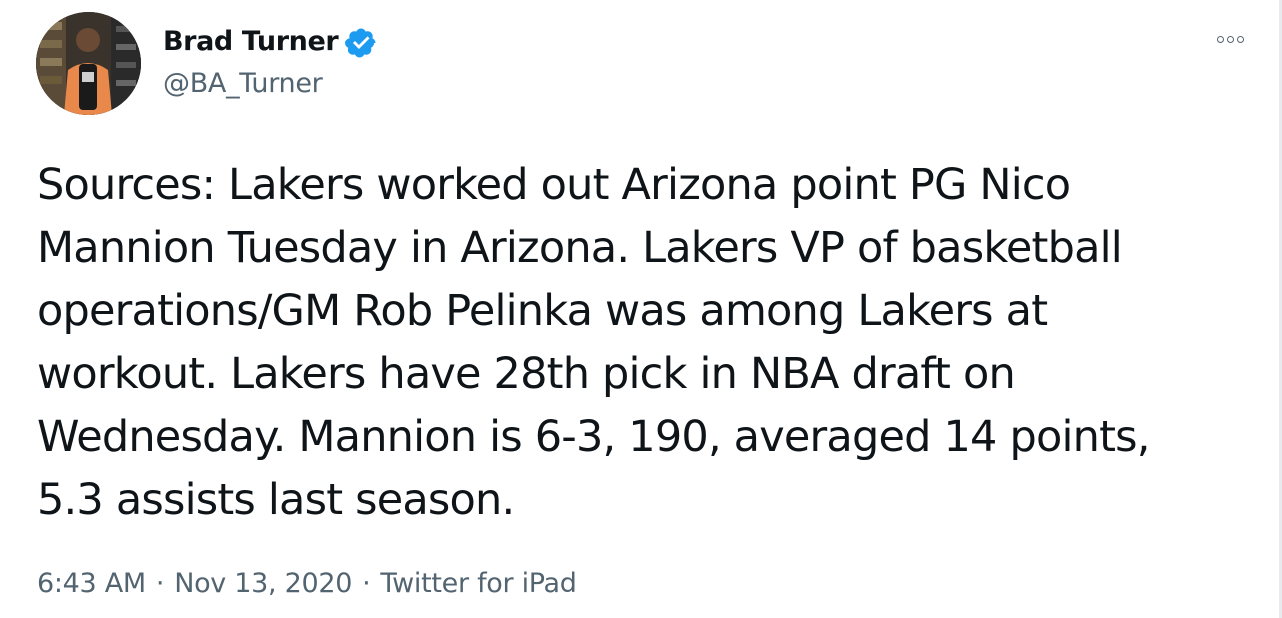  I want to click on more-options-button, so click(1230, 39).